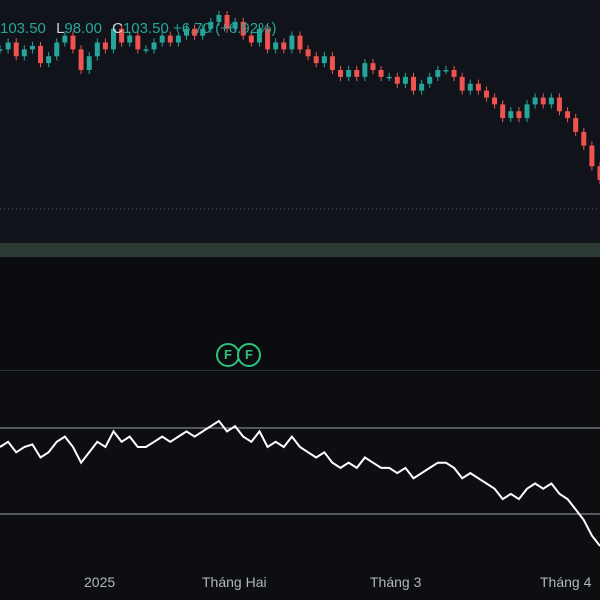  What do you see at coordinates (300, 250) in the screenshot?
I see `pane-separator` at bounding box center [300, 250].